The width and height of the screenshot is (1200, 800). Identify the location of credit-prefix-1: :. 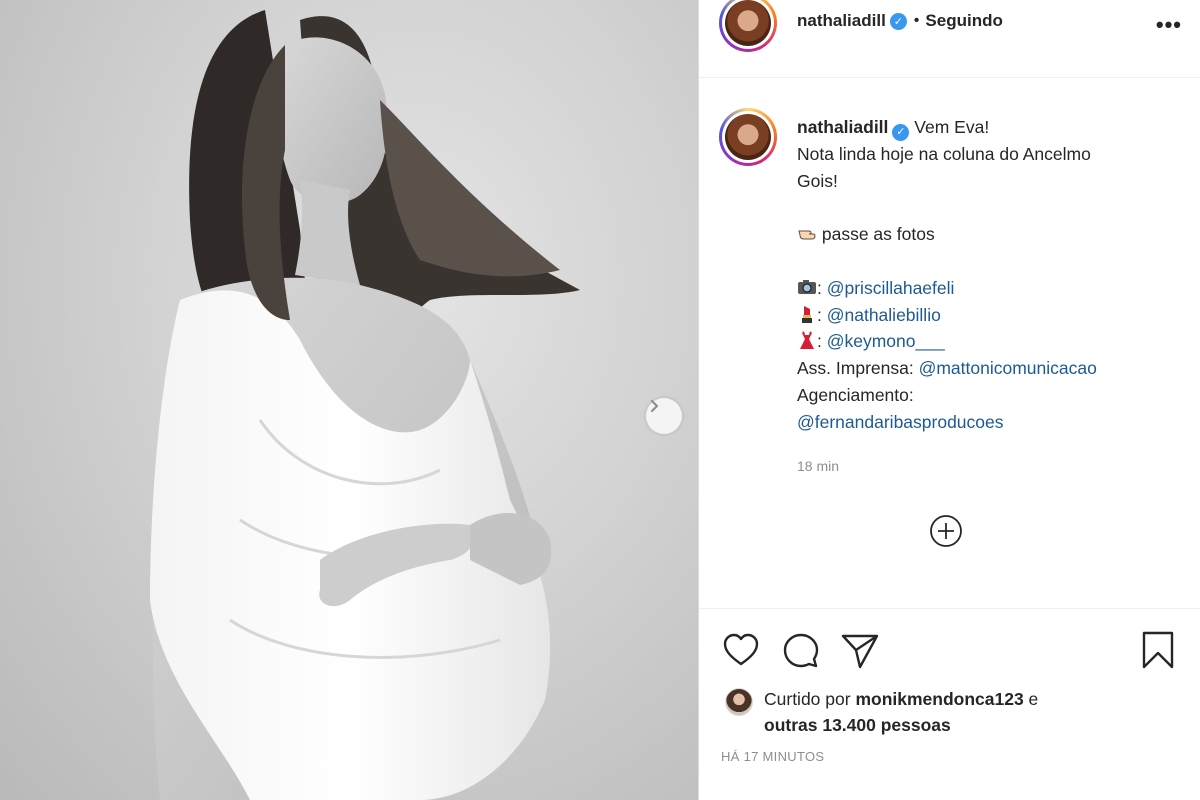
(822, 287).